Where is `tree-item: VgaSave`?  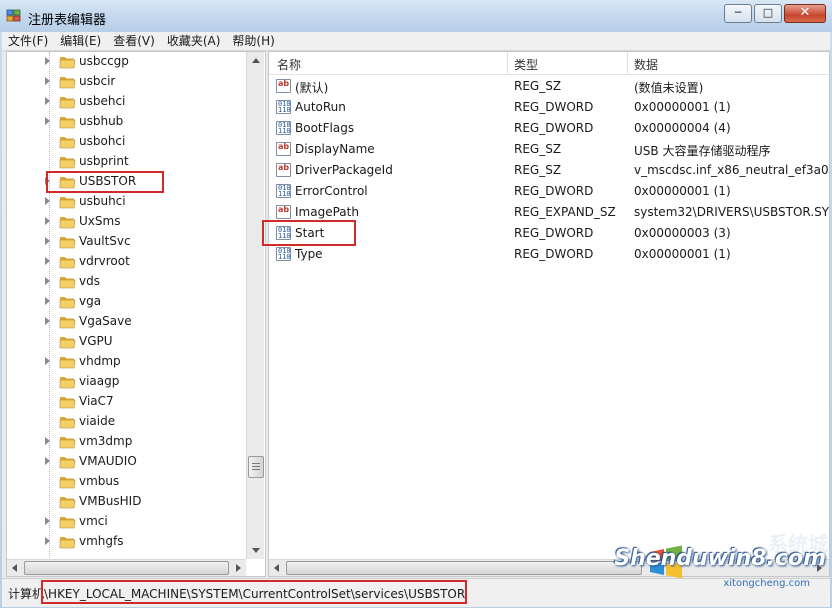
tree-item: VgaSave is located at coordinates (127, 322).